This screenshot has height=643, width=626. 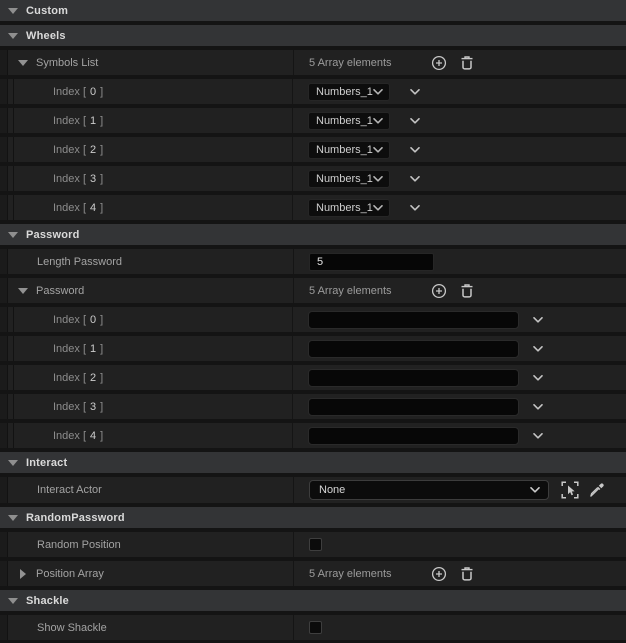 I want to click on chevron-down-icon, so click(x=378, y=91).